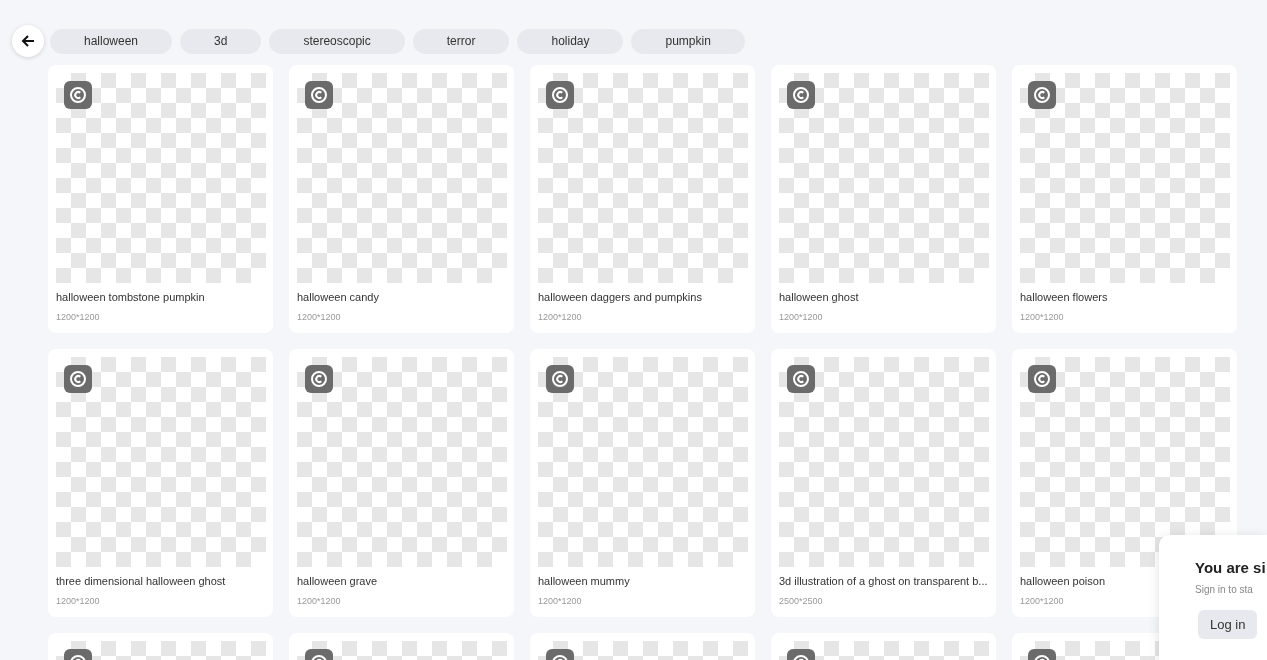 Image resolution: width=1267 pixels, height=660 pixels. Describe the element at coordinates (338, 581) in the screenshot. I see `image-title: halloween grave` at that location.